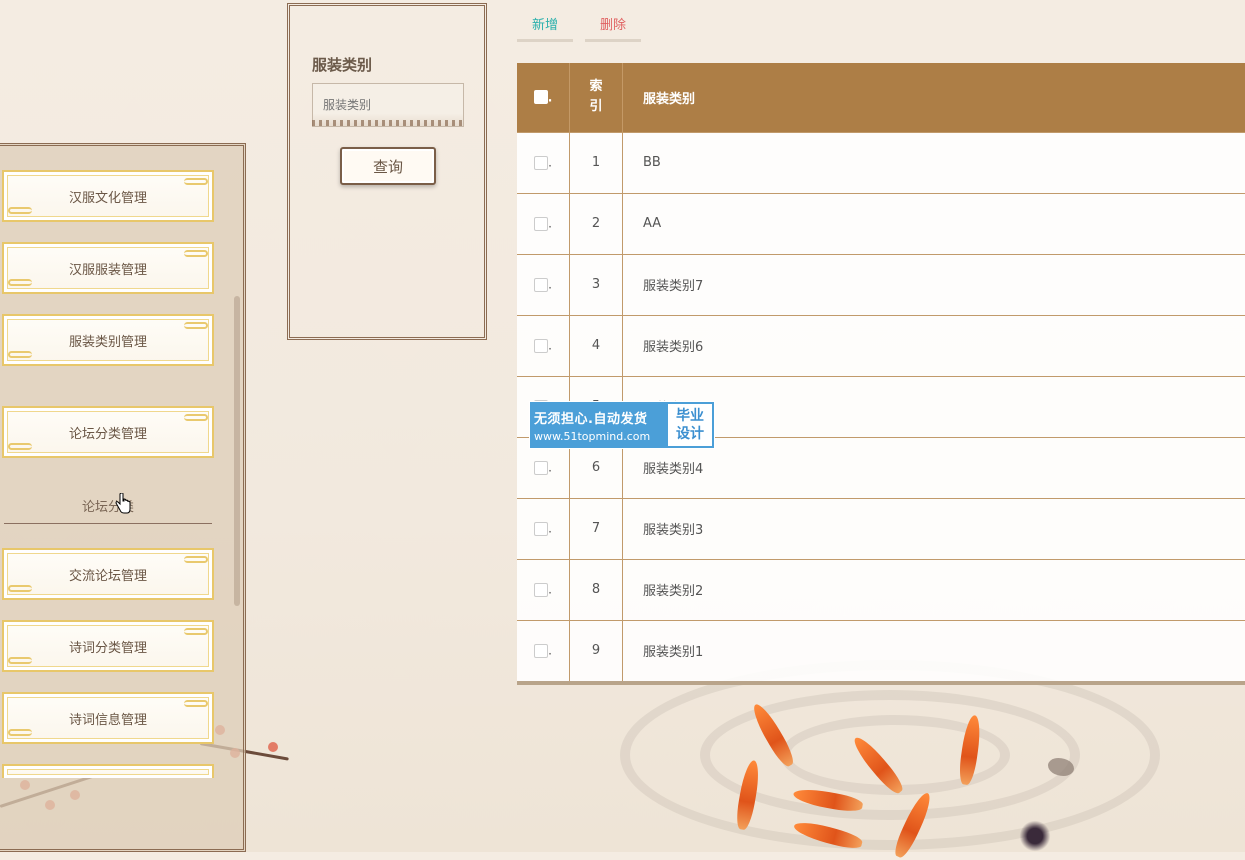 This screenshot has height=860, width=1245. I want to click on row-index: 2, so click(596, 223).